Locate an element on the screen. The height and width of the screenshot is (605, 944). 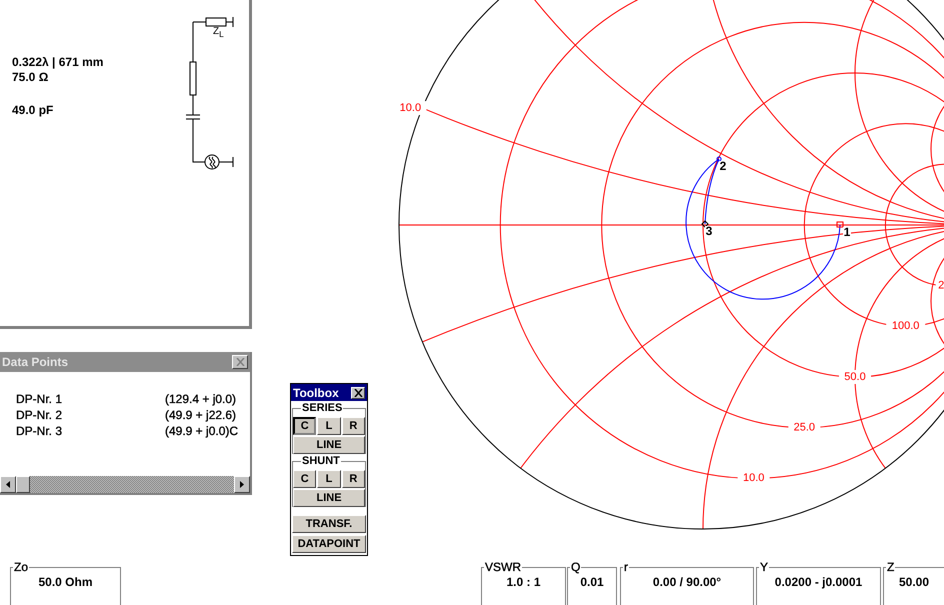
window-title: Toolbox is located at coordinates (316, 393).